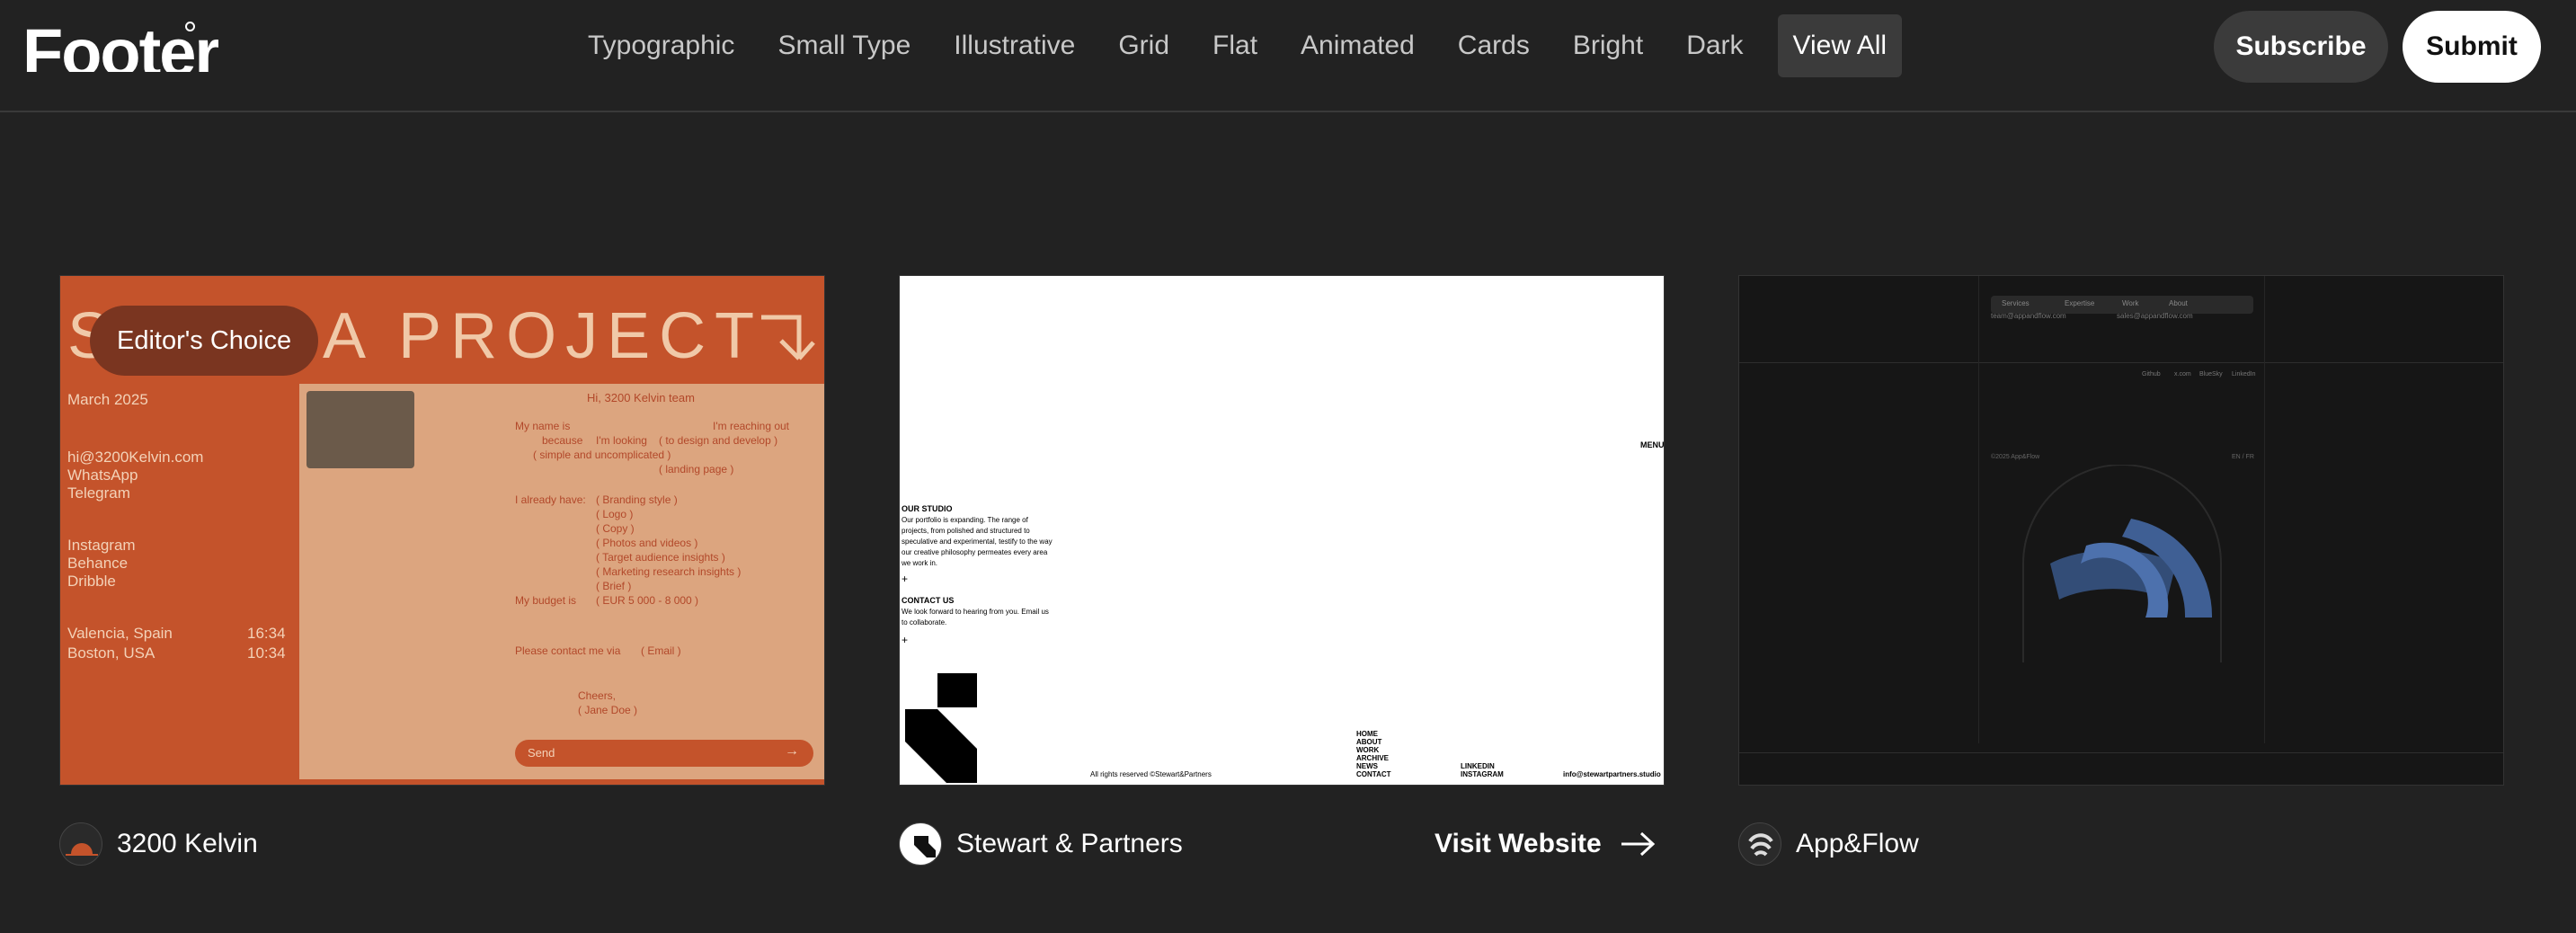 This screenshot has width=2576, height=933. What do you see at coordinates (2016, 303) in the screenshot?
I see `preview-nav-item: Services` at bounding box center [2016, 303].